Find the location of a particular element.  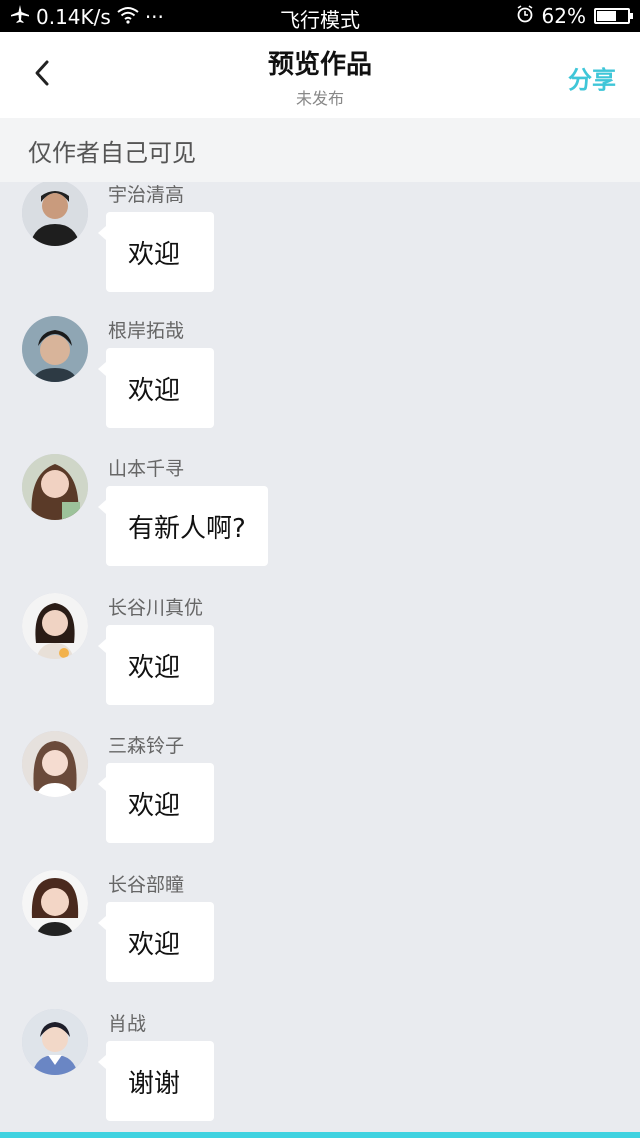

page-subtitle: 未发布 is located at coordinates (319, 98).